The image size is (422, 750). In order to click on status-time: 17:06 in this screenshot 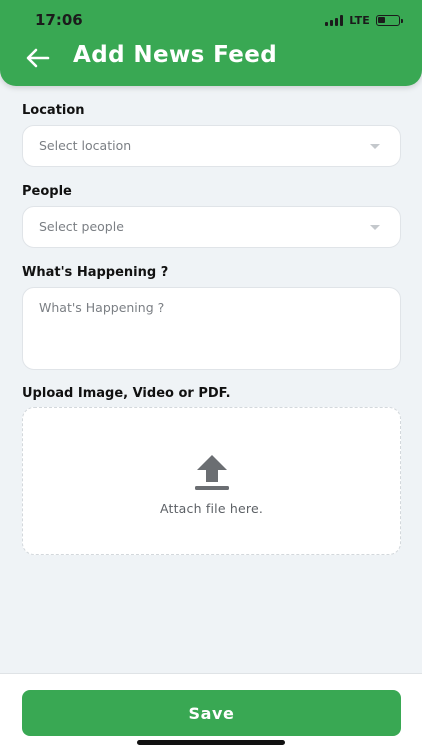, I will do `click(59, 20)`.